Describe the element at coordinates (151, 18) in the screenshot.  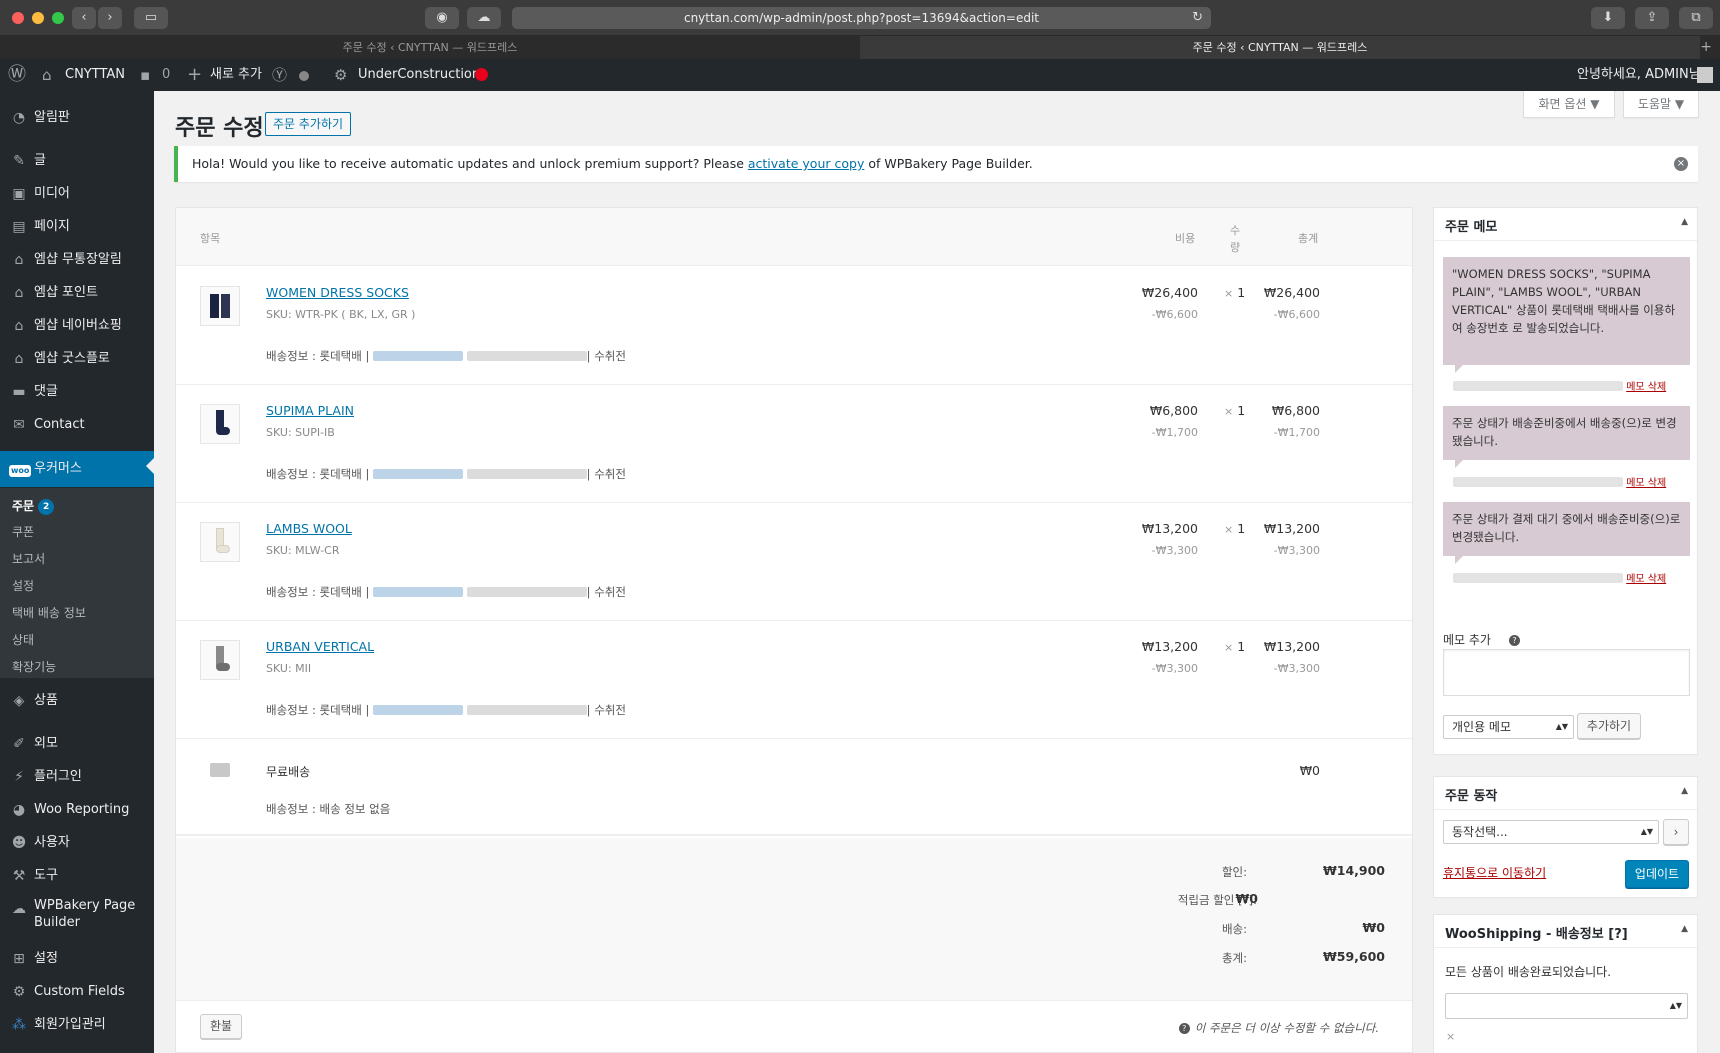
I see `sidebar-toggle-icon: ▭` at that location.